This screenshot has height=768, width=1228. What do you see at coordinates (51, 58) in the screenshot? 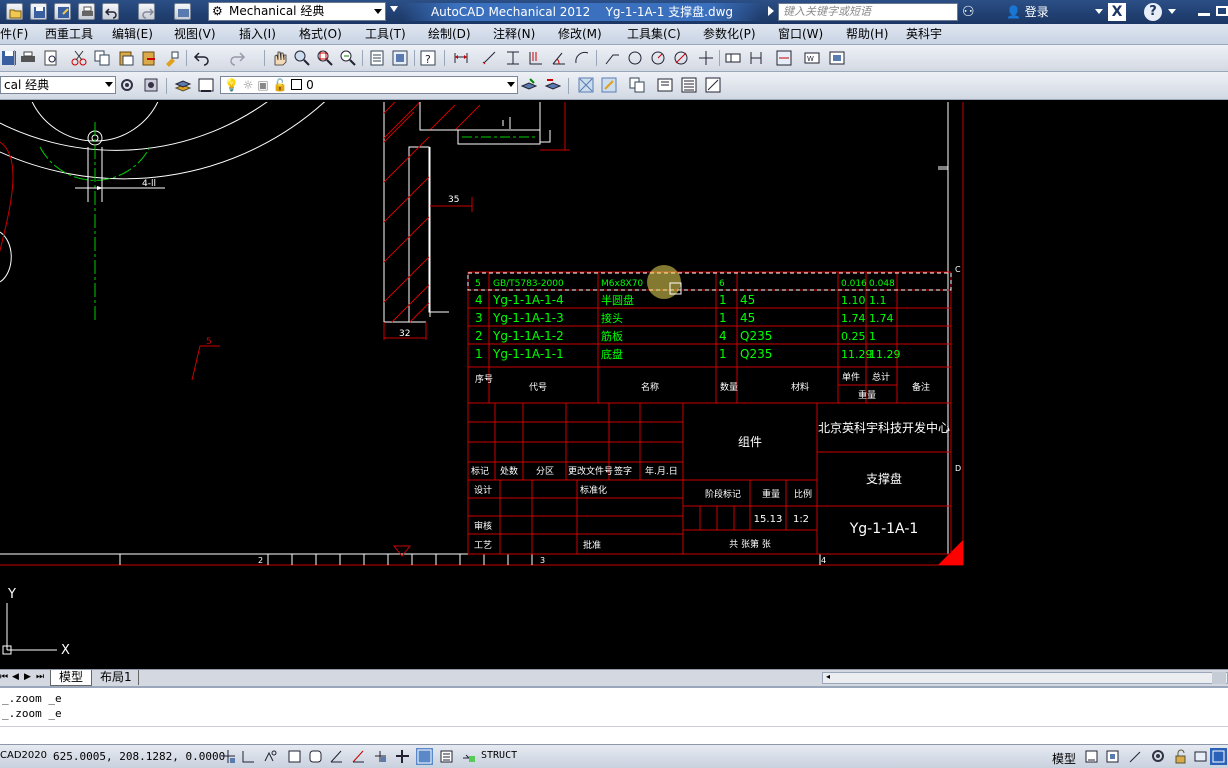
I see `print-preview-icon` at bounding box center [51, 58].